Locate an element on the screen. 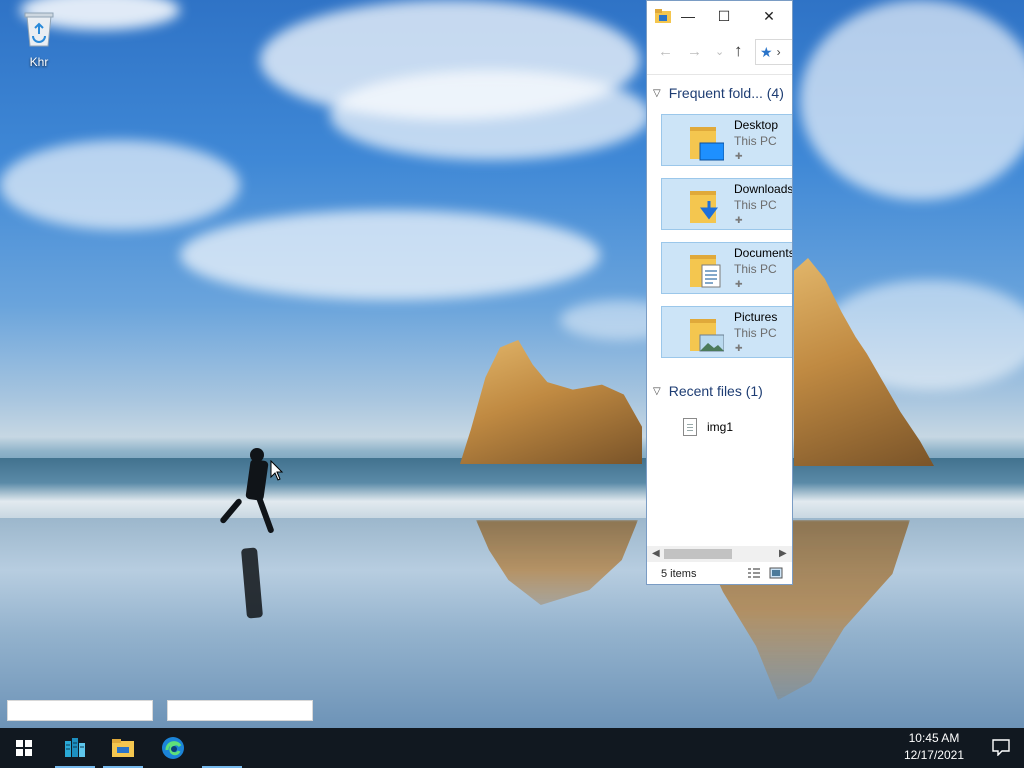  title-bar: — ☐ ✕ is located at coordinates (719, 16).